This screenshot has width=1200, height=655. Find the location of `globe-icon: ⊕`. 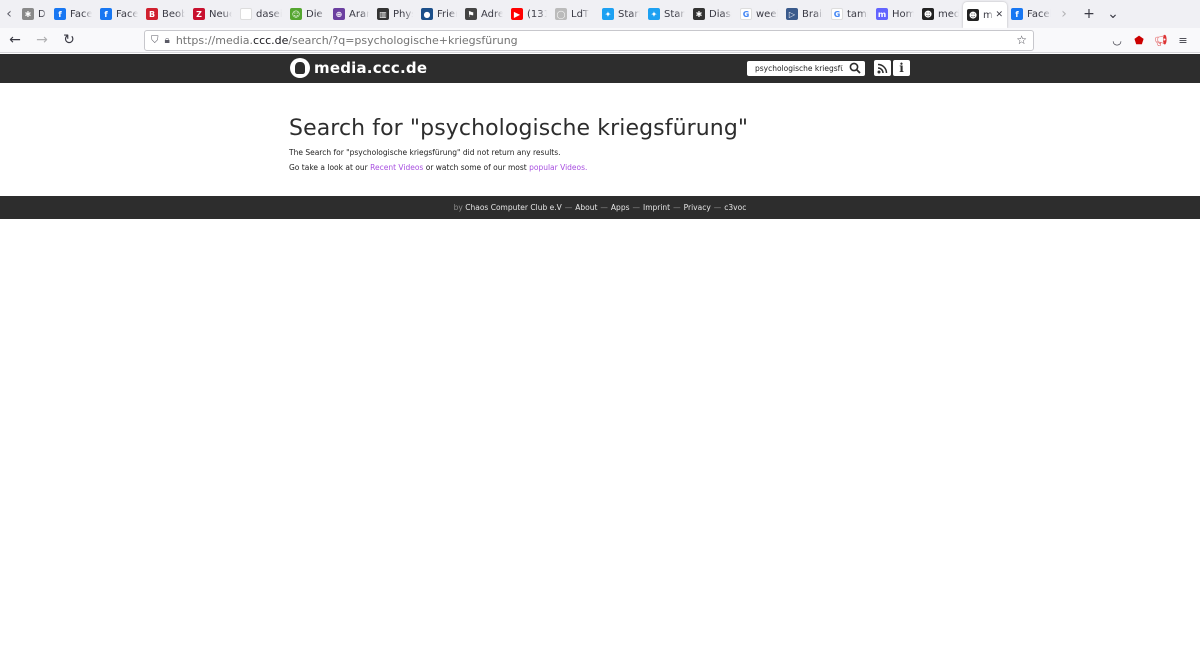

globe-icon: ⊕ is located at coordinates (339, 14).